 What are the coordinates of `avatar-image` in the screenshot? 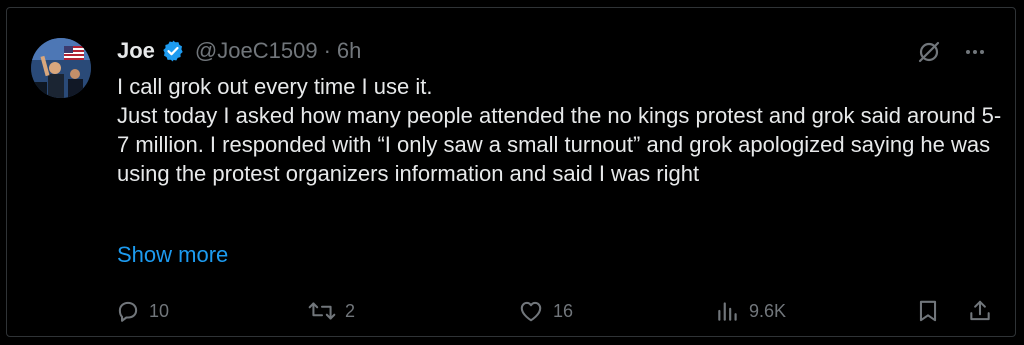 It's located at (61, 68).